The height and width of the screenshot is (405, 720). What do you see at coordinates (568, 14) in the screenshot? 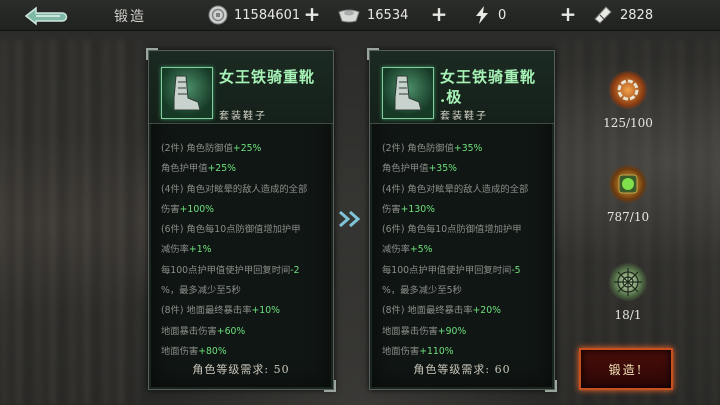
I see `add-stamina-button: +` at bounding box center [568, 14].